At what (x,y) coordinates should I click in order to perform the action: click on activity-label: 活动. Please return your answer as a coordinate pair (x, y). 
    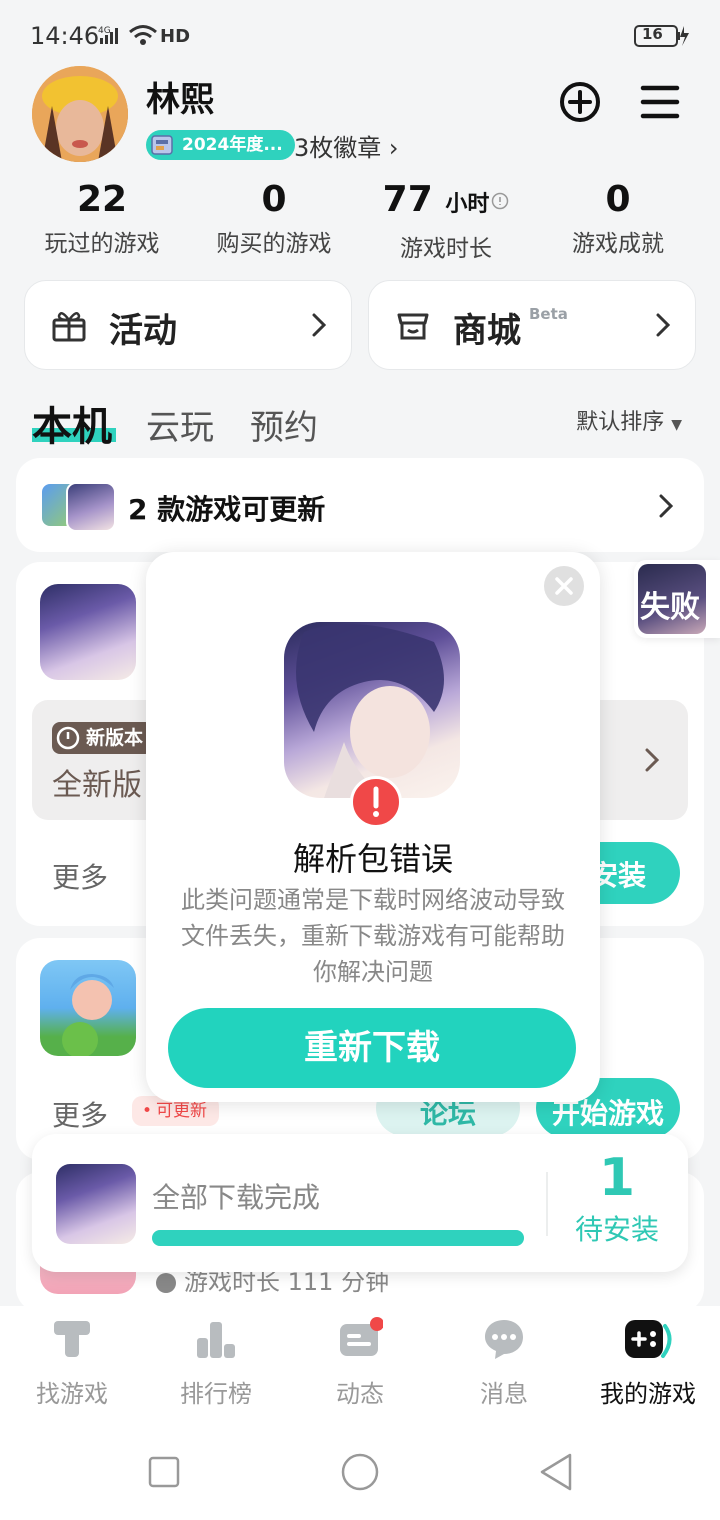
    Looking at the image, I should click on (143, 331).